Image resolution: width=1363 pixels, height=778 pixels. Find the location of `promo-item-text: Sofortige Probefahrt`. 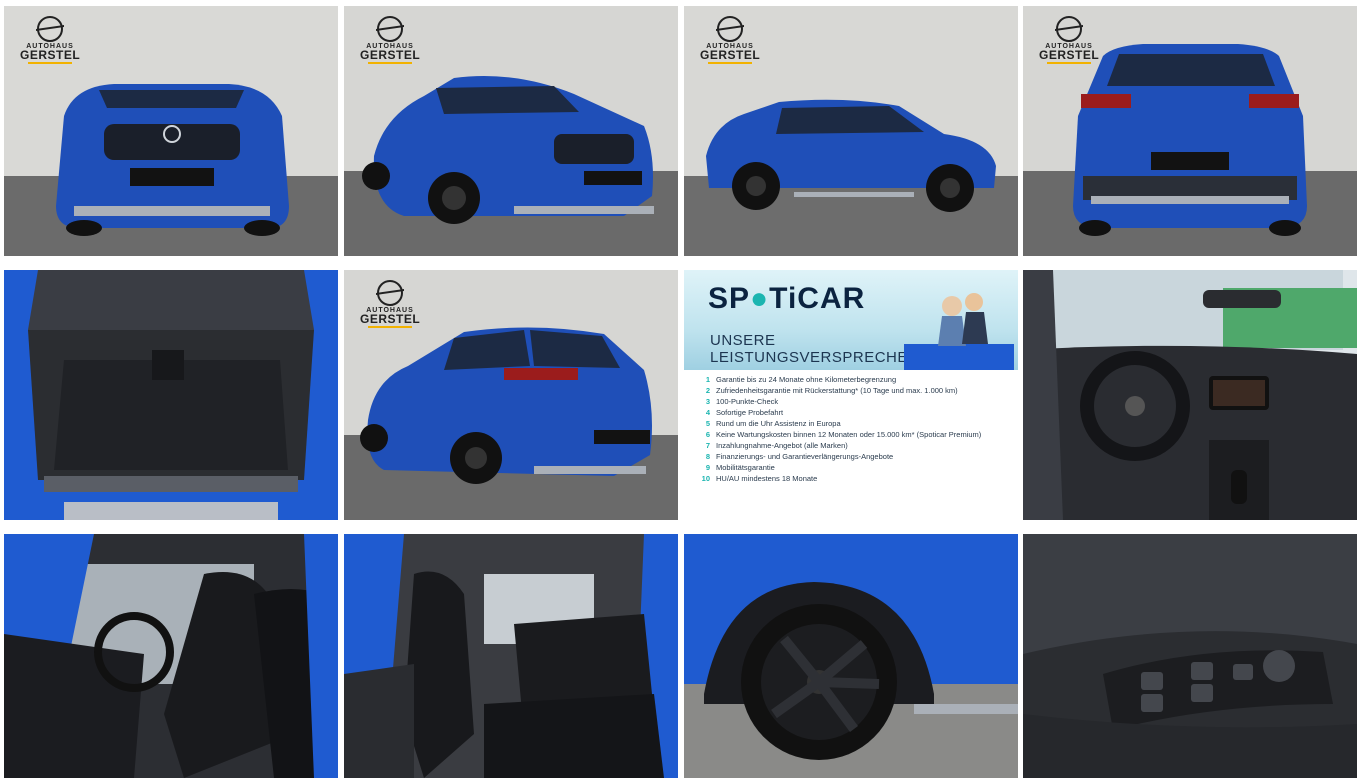

promo-item-text: Sofortige Probefahrt is located at coordinates (750, 412).